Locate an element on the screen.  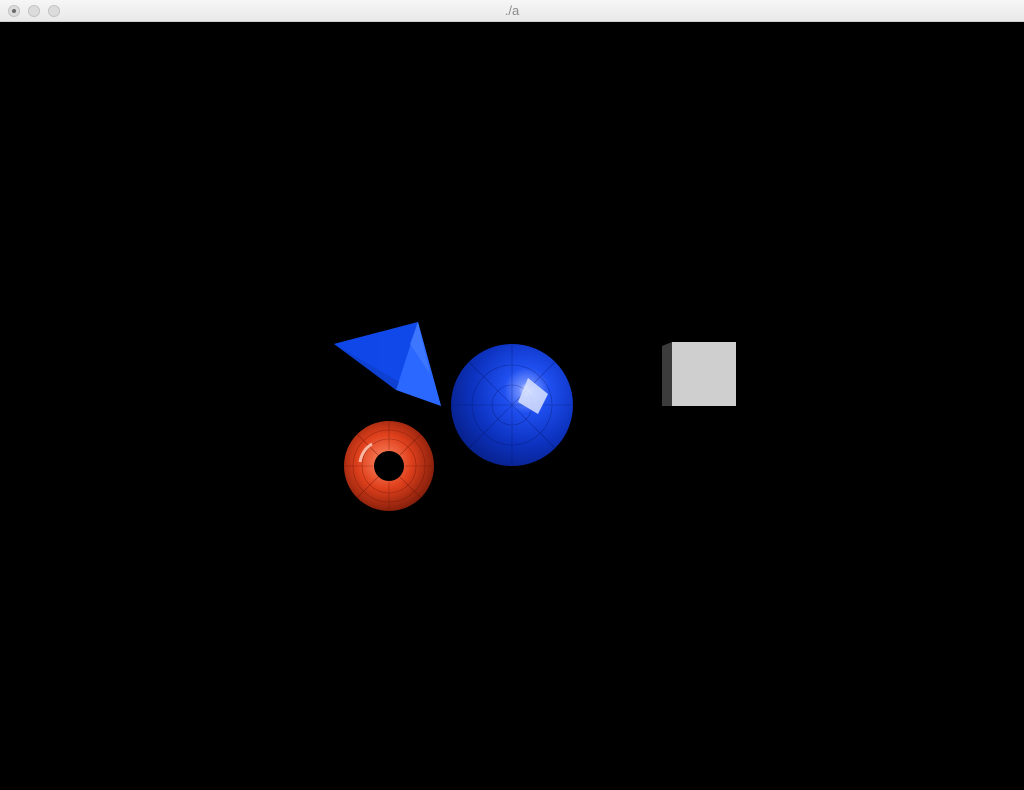
cone-object is located at coordinates (387, 364).